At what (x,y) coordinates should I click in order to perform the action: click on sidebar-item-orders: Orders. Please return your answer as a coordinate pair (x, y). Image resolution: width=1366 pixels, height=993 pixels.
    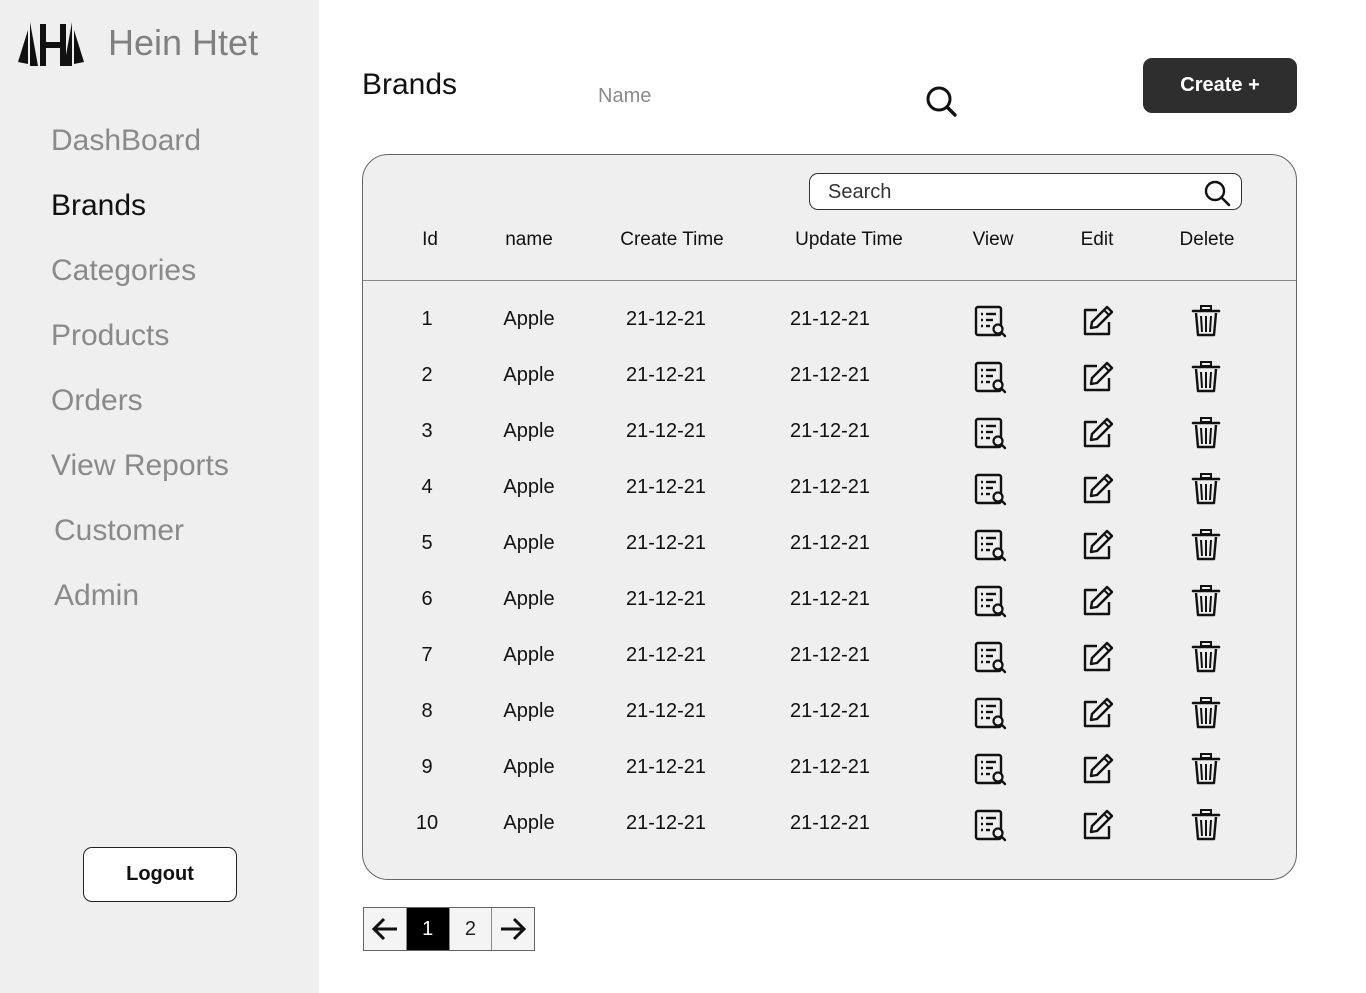
    Looking at the image, I should click on (97, 401).